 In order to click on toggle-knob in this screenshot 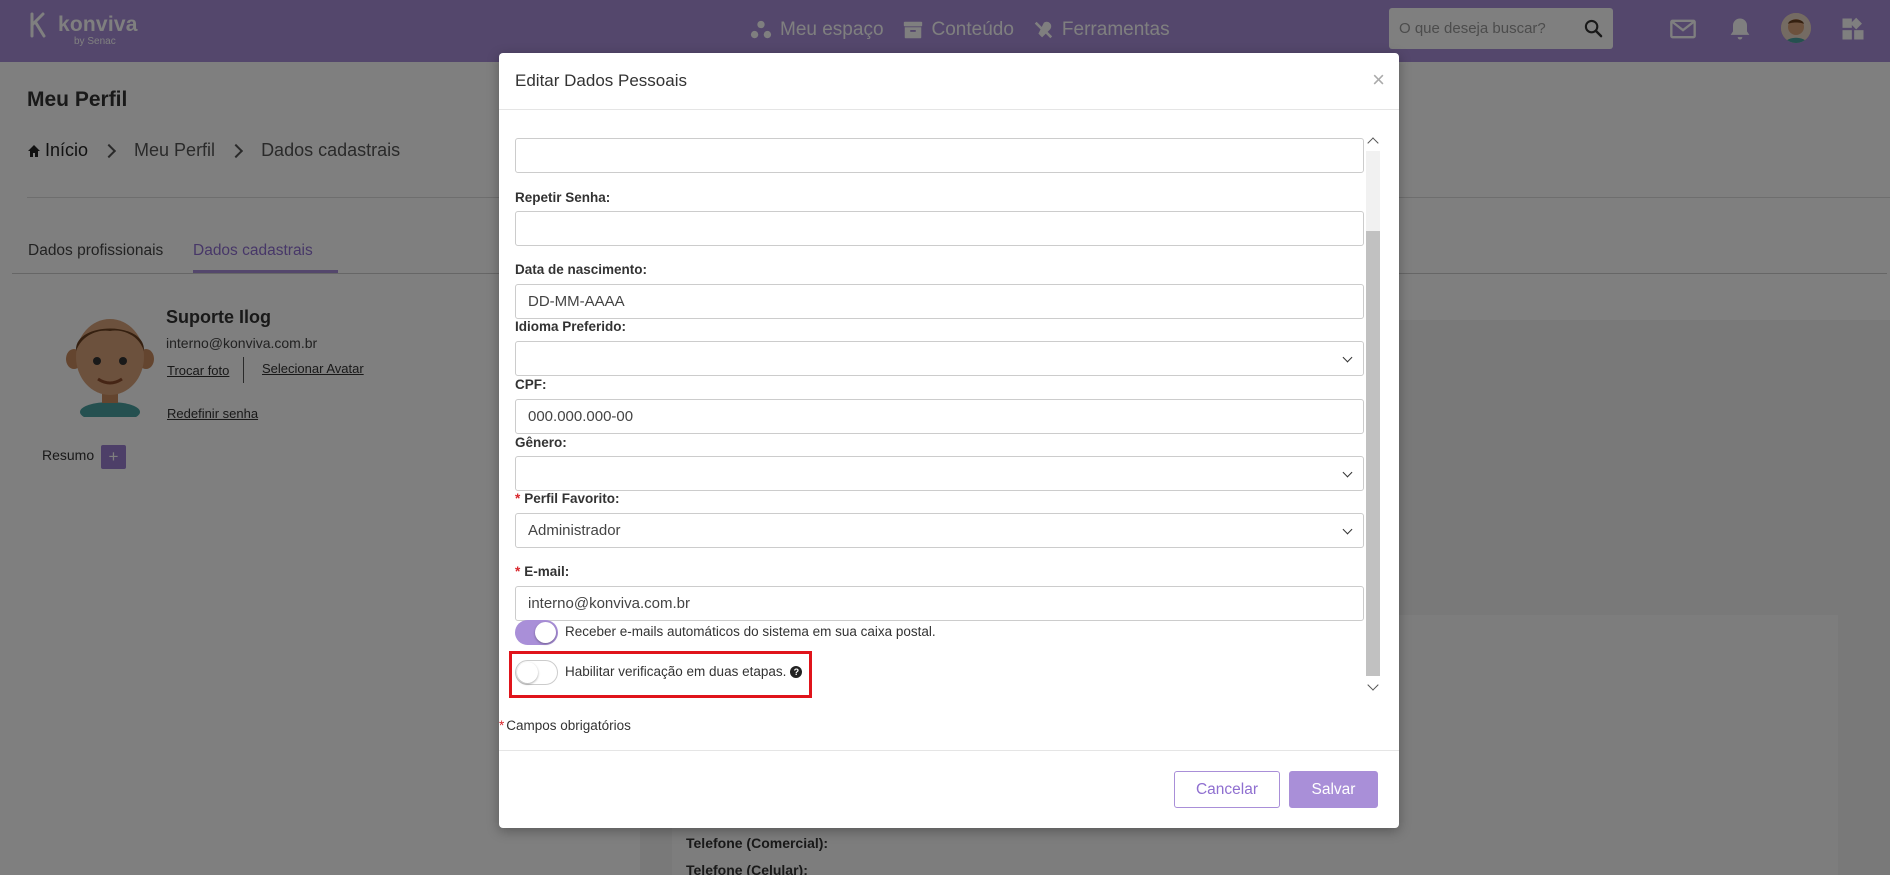, I will do `click(545, 632)`.